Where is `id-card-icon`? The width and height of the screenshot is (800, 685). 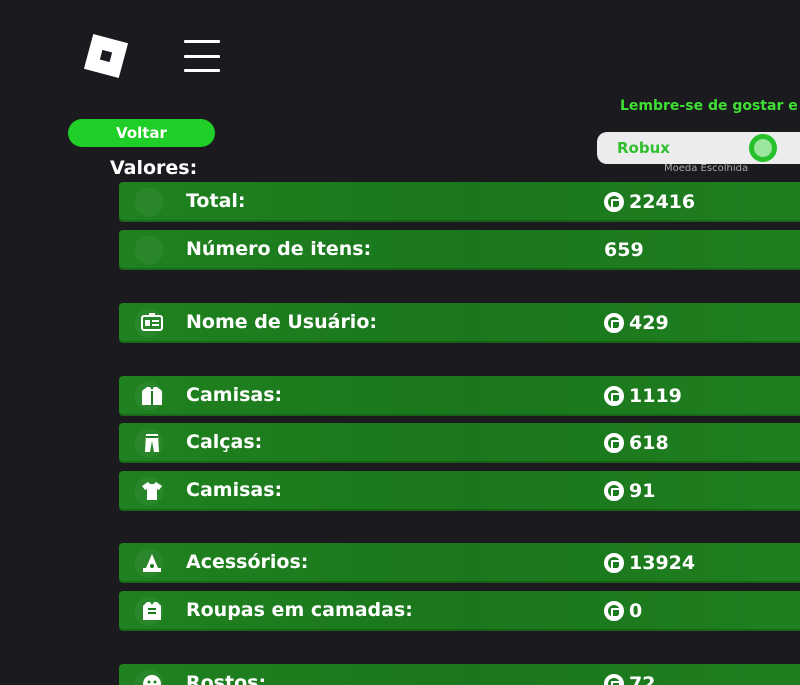 id-card-icon is located at coordinates (152, 323).